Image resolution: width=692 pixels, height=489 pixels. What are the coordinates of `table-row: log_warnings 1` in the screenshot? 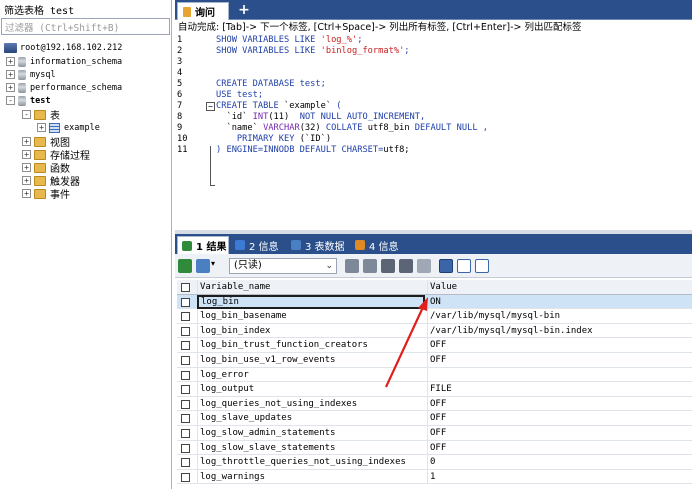 It's located at (434, 477).